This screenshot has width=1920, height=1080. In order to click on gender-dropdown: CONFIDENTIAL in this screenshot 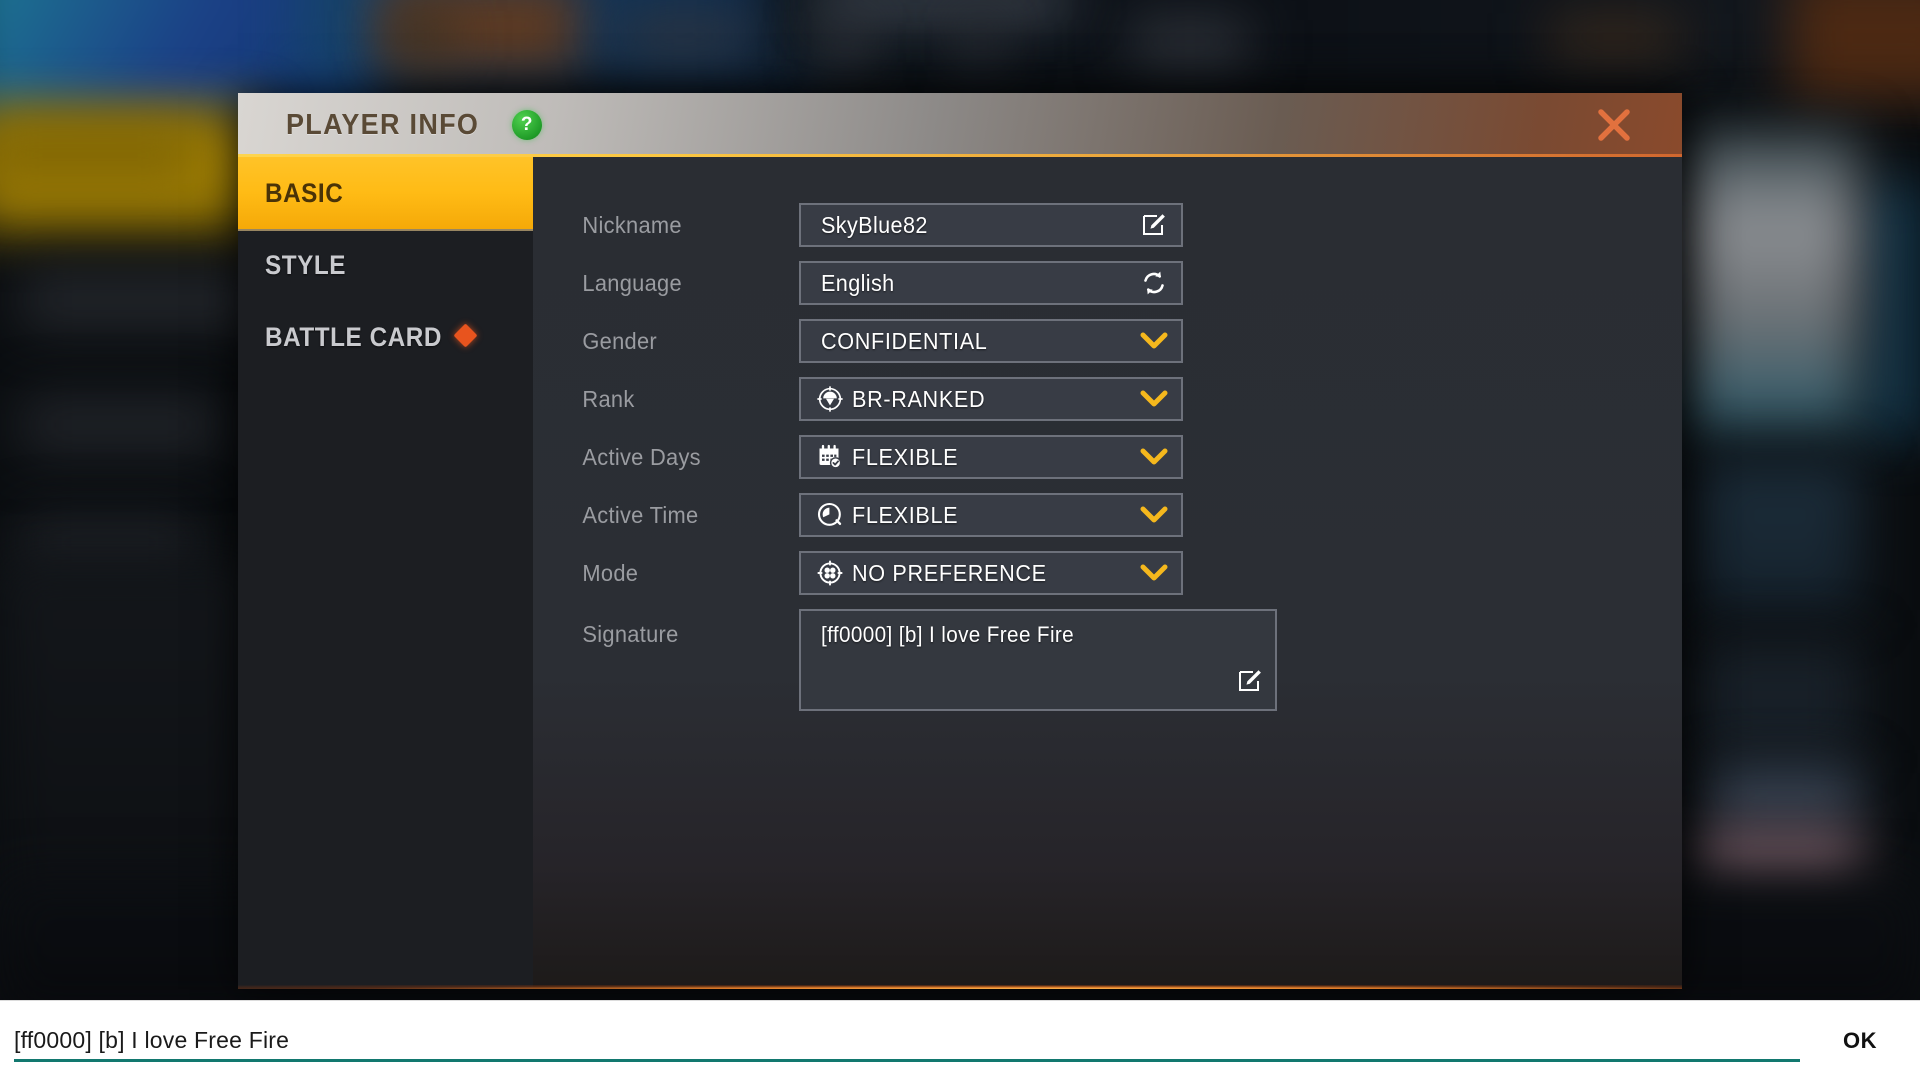, I will do `click(991, 341)`.